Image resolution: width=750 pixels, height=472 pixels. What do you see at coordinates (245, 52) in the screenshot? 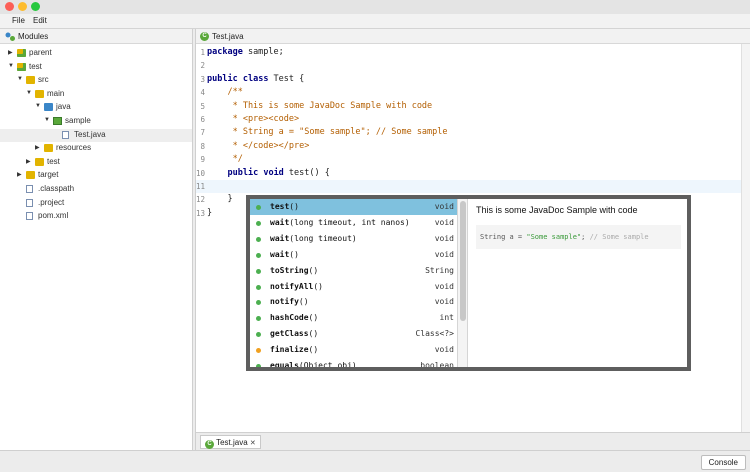
I see `code-text: package sample;` at bounding box center [245, 52].